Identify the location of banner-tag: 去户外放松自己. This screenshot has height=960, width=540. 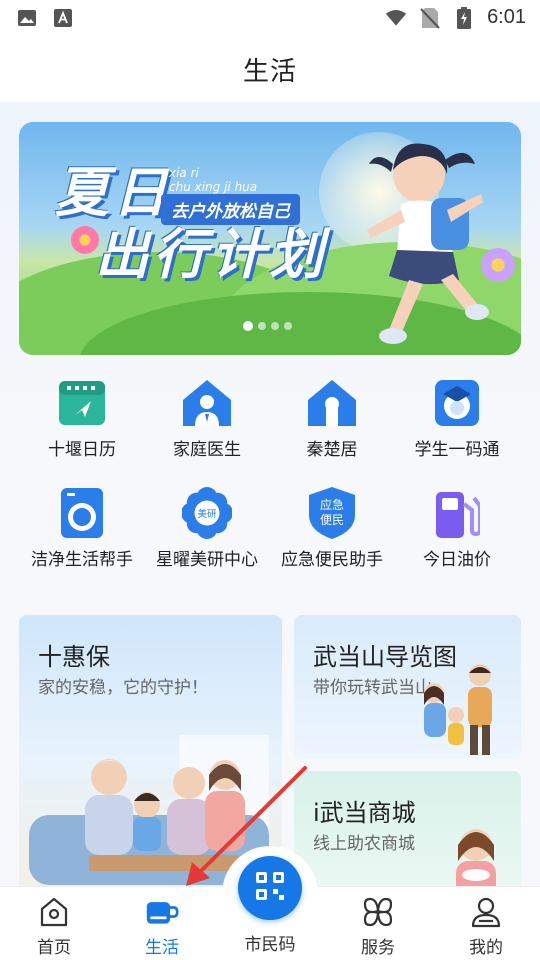
(230, 209).